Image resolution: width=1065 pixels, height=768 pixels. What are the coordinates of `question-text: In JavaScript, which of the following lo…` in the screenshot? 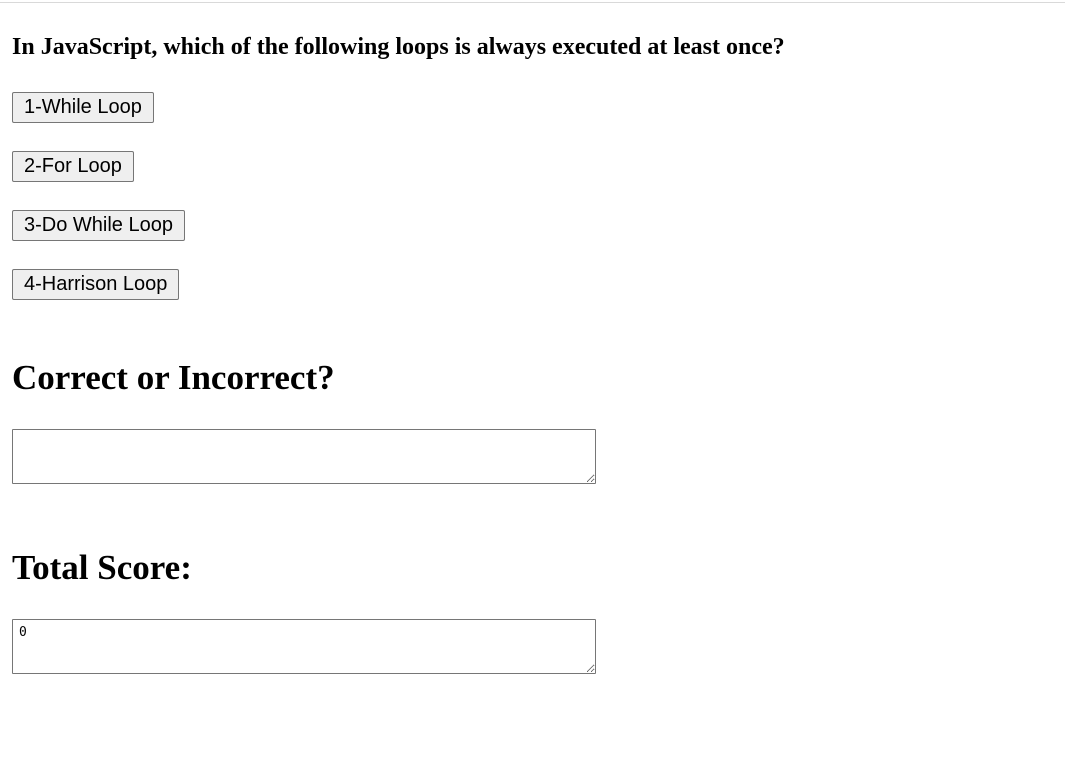 It's located at (398, 47).